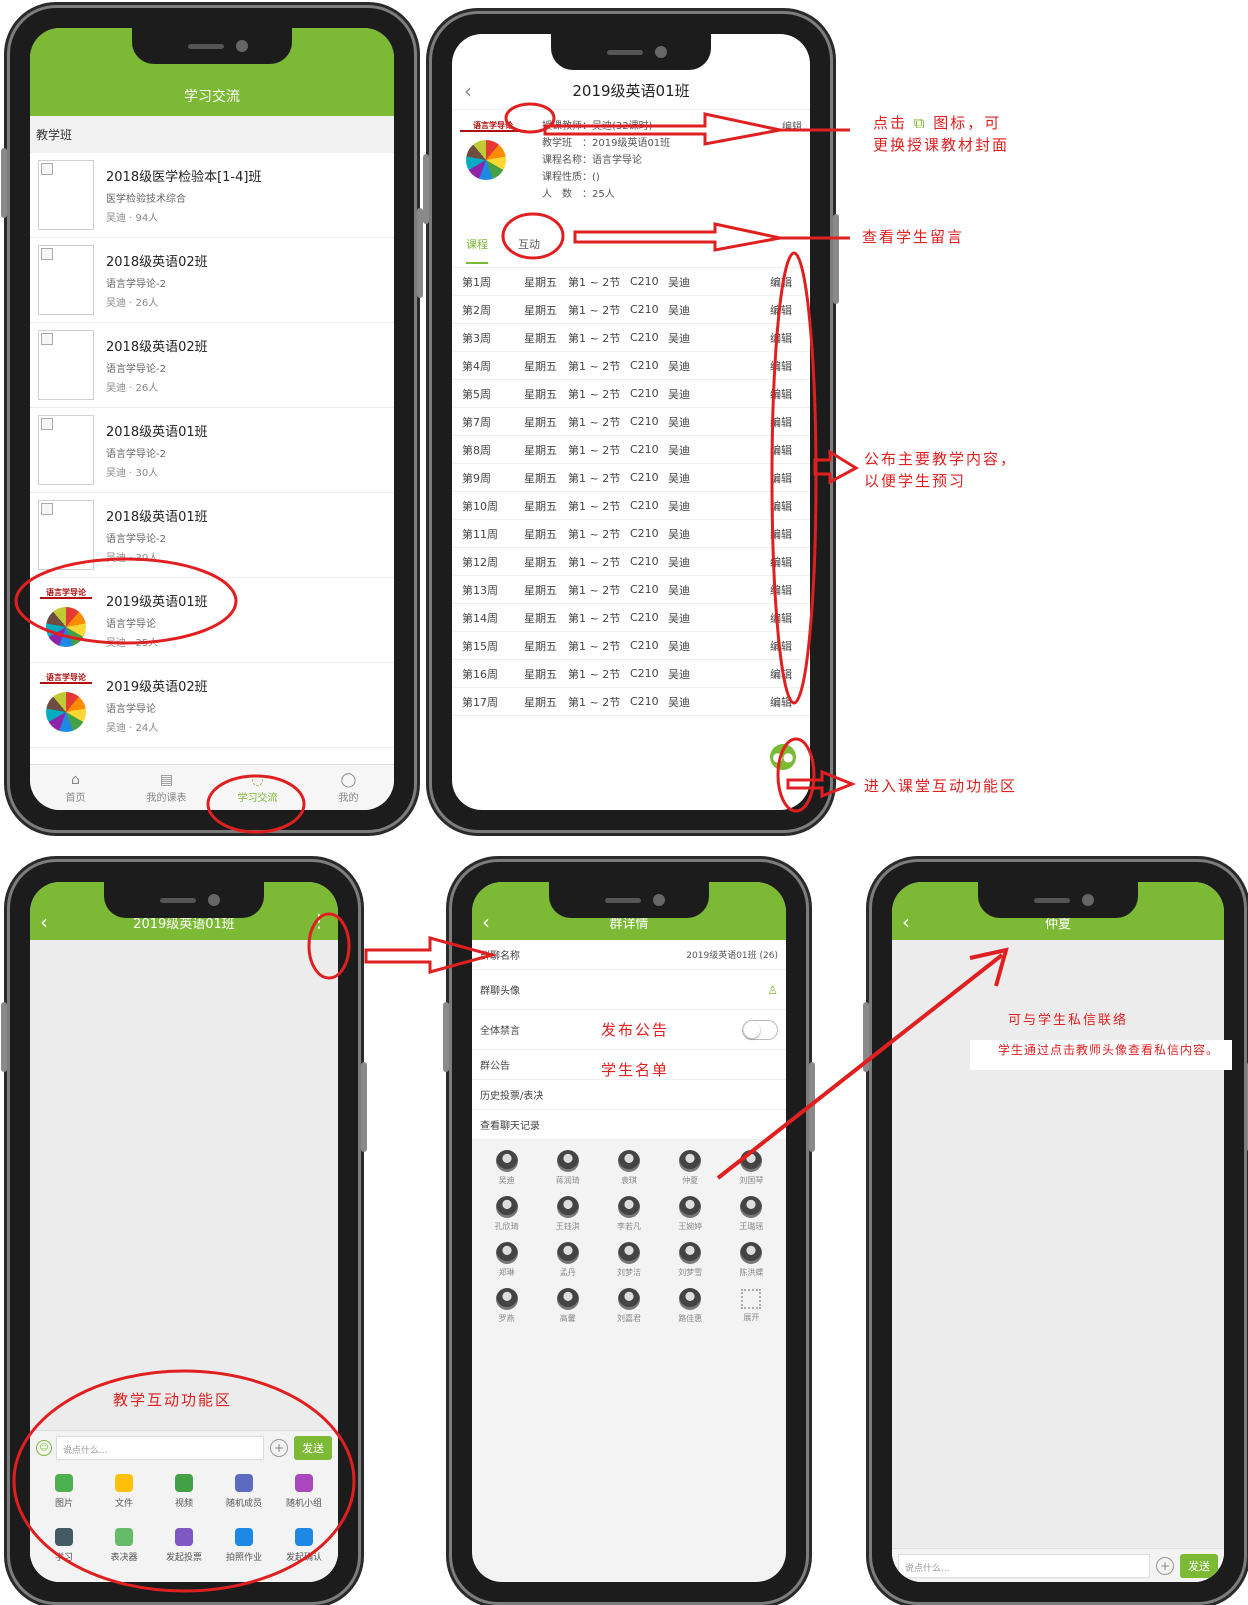 The image size is (1248, 1605). What do you see at coordinates (124, 1499) in the screenshot?
I see `tool-folder: 文件` at bounding box center [124, 1499].